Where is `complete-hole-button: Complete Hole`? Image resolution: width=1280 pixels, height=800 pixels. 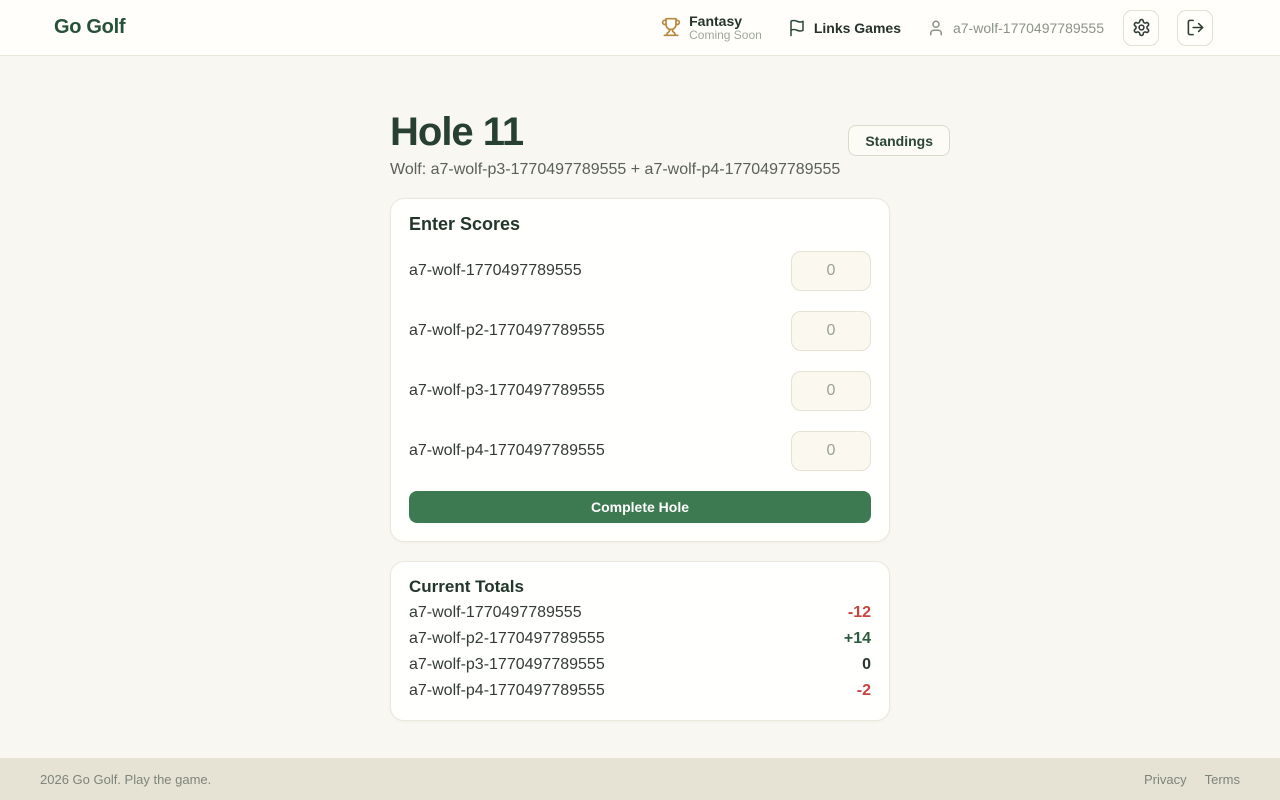 complete-hole-button: Complete Hole is located at coordinates (640, 507).